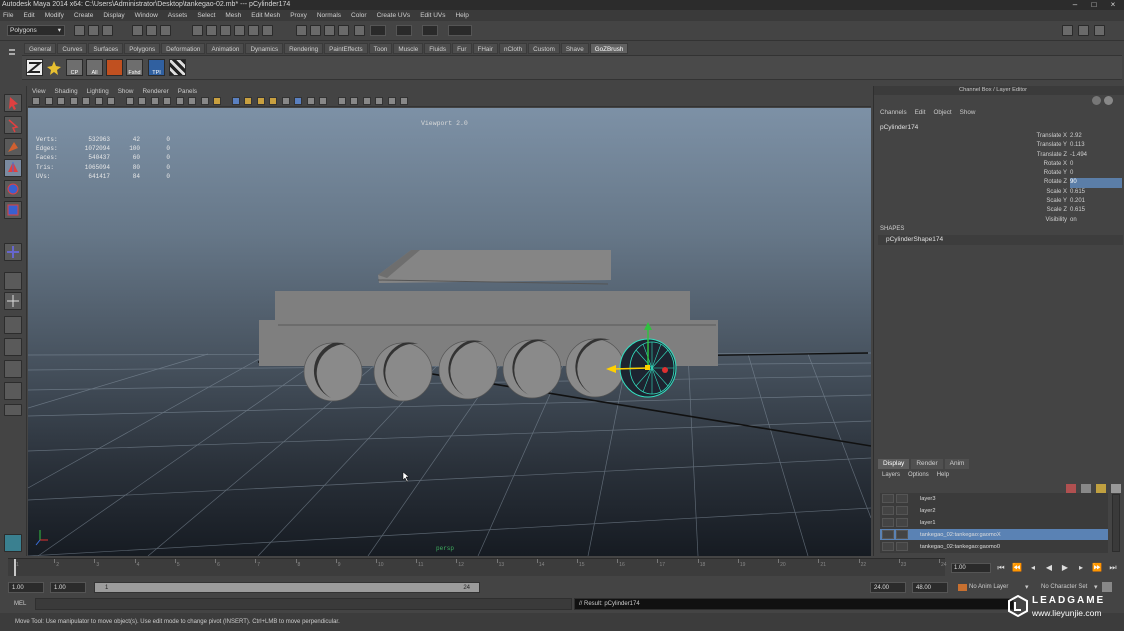 This screenshot has height=631, width=1124. Describe the element at coordinates (1064, 587) in the screenshot. I see `character-set-label: No Character Set` at that location.